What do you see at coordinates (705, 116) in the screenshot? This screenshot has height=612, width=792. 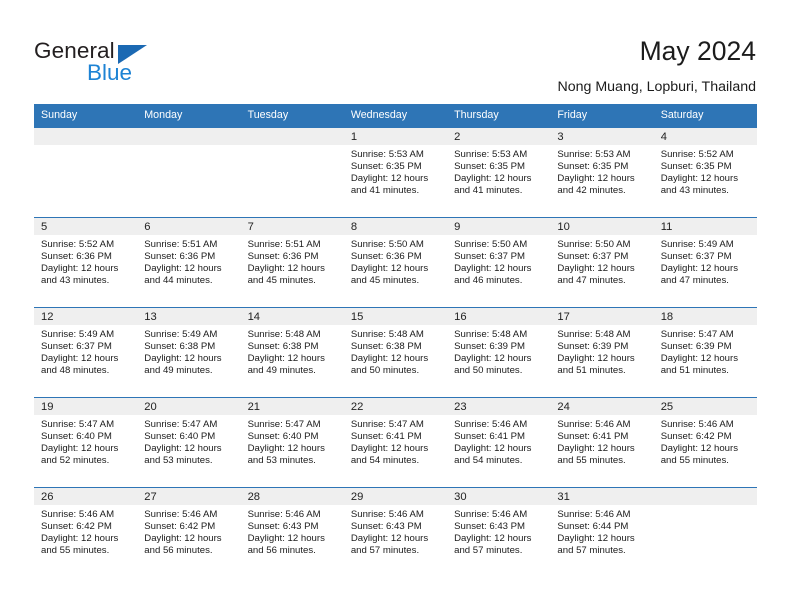 I see `weekday-header-saturday: Saturday` at bounding box center [705, 116].